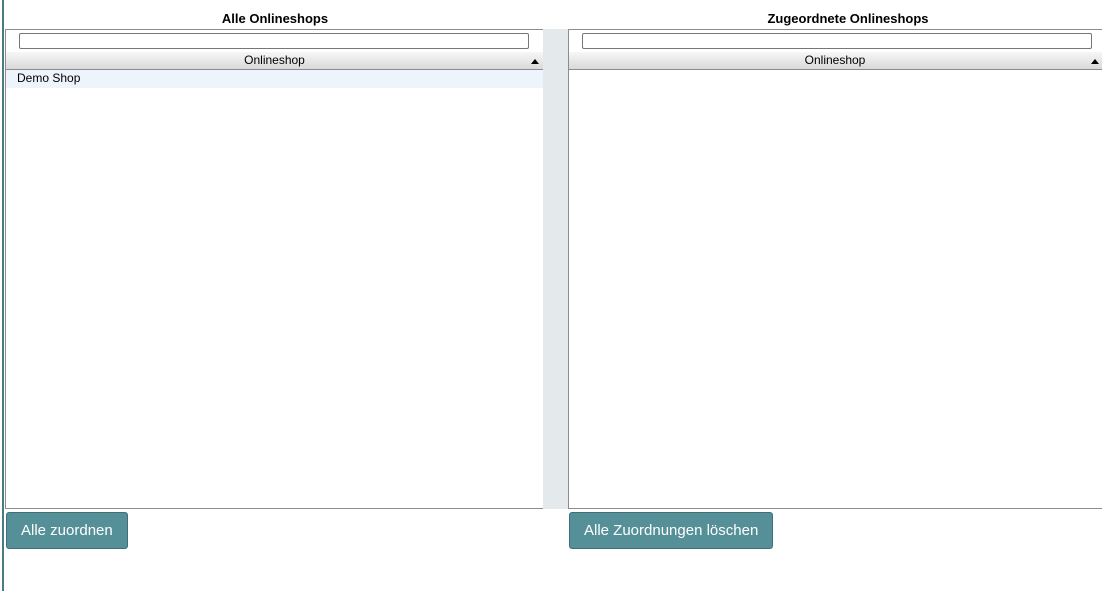 The width and height of the screenshot is (1102, 591). What do you see at coordinates (848, 18) in the screenshot?
I see `assigned-shops-title: Zugeordnete Onlineshops` at bounding box center [848, 18].